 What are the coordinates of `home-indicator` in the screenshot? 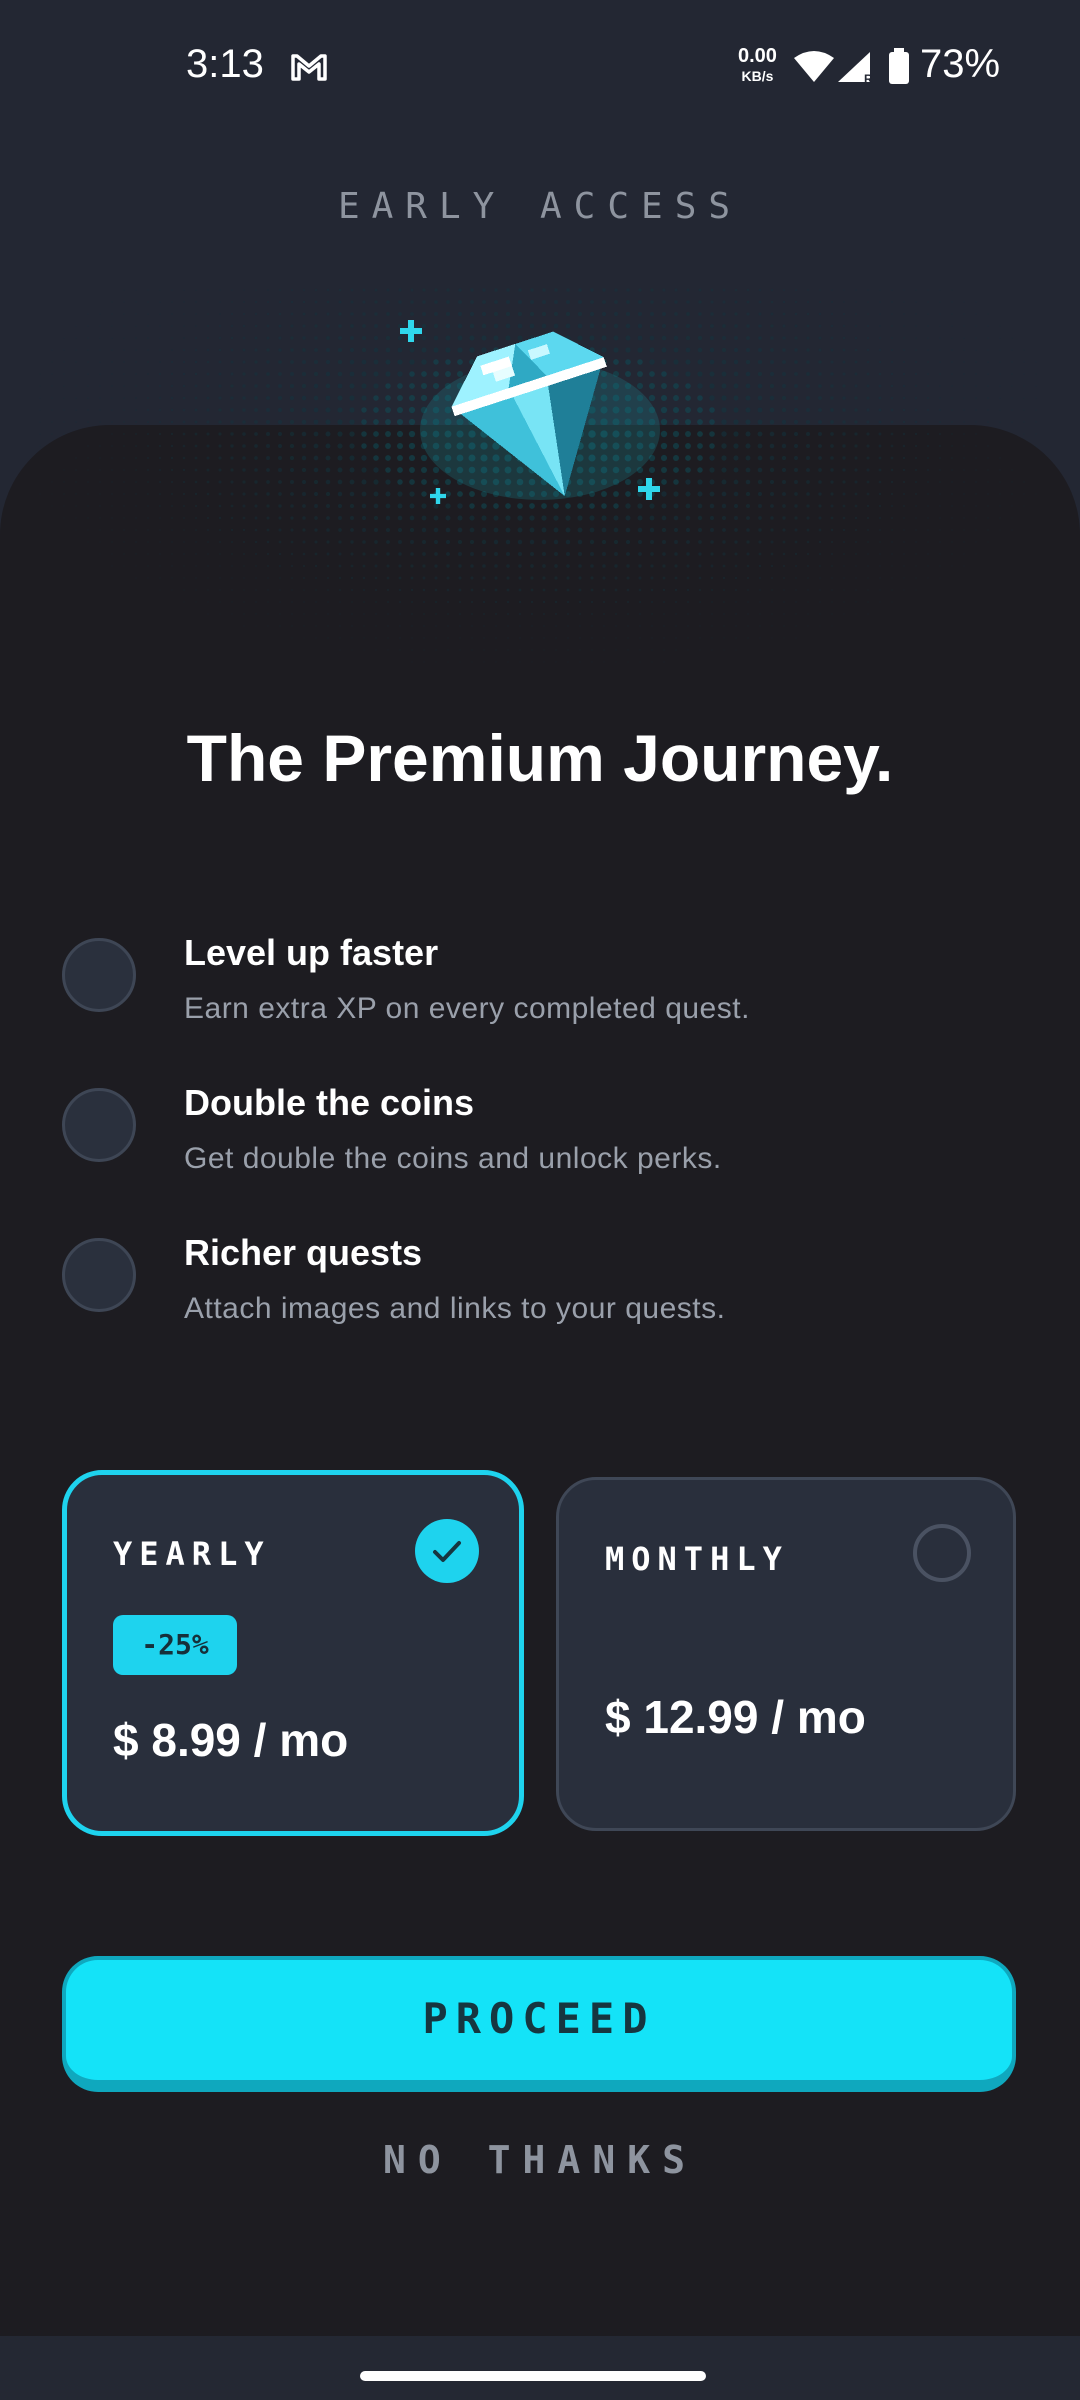 It's located at (533, 2376).